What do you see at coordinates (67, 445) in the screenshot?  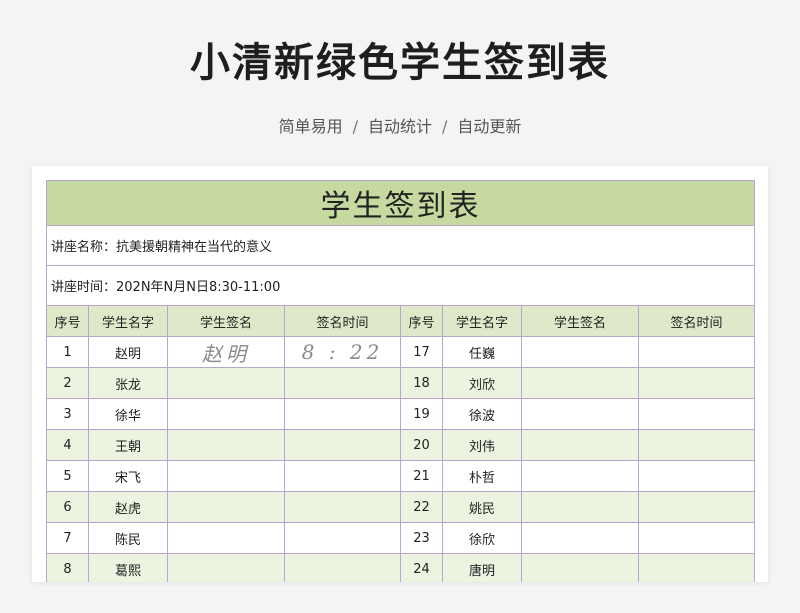 I see `row-number: 4` at bounding box center [67, 445].